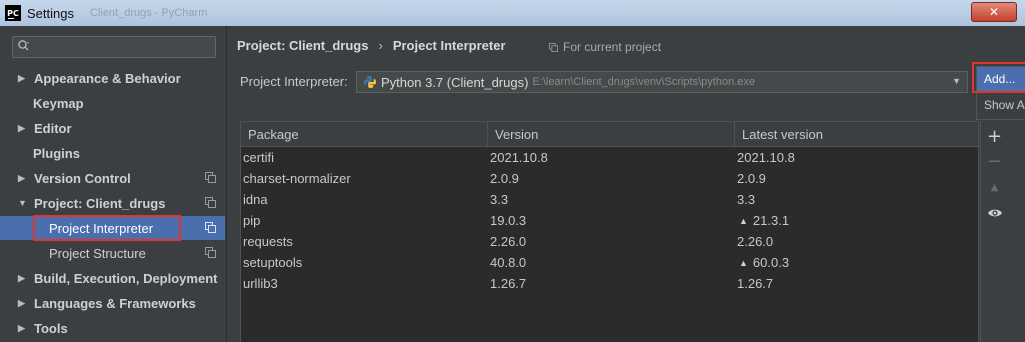  What do you see at coordinates (612, 47) in the screenshot?
I see `scope-note-text: For current project` at bounding box center [612, 47].